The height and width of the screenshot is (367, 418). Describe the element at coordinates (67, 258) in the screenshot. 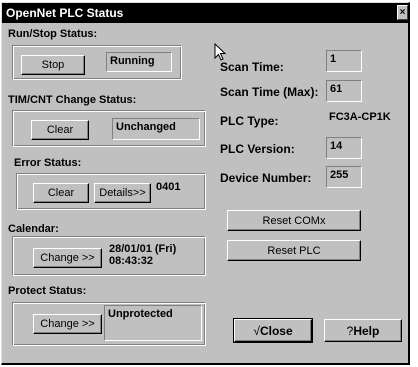

I see `change-calendar-button: Change >>` at that location.